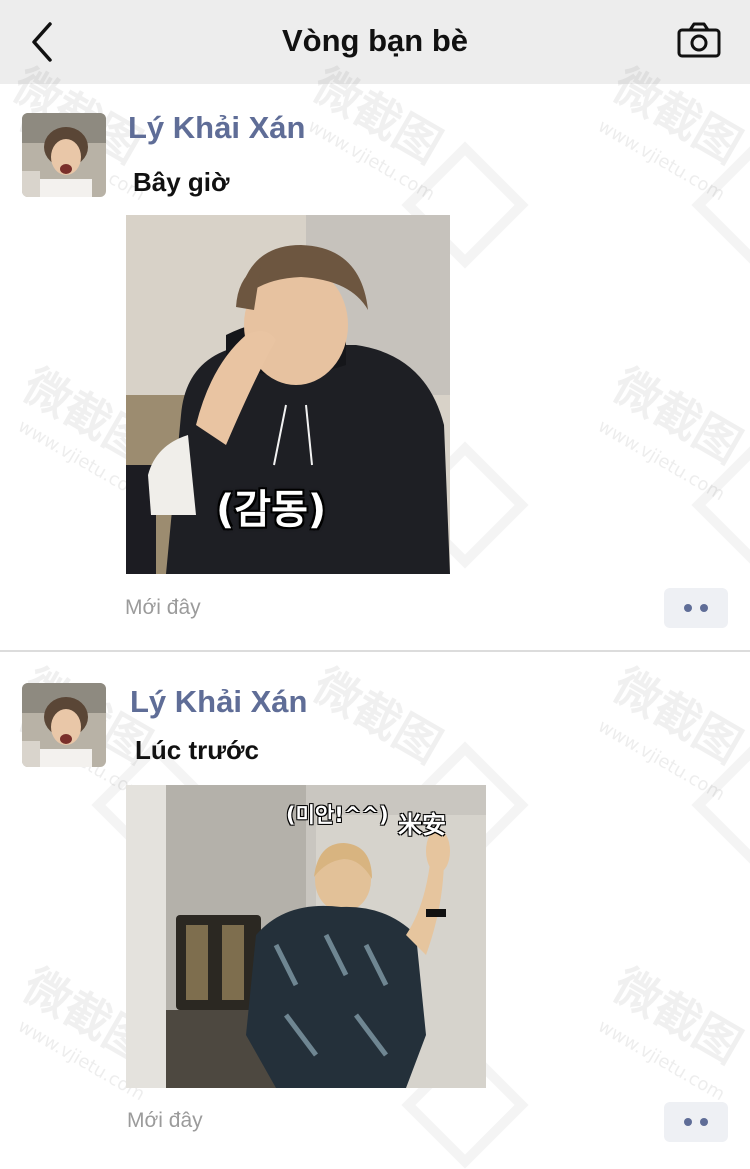 The image size is (750, 1169). What do you see at coordinates (288, 394) in the screenshot?
I see `post-image: (감동)` at bounding box center [288, 394].